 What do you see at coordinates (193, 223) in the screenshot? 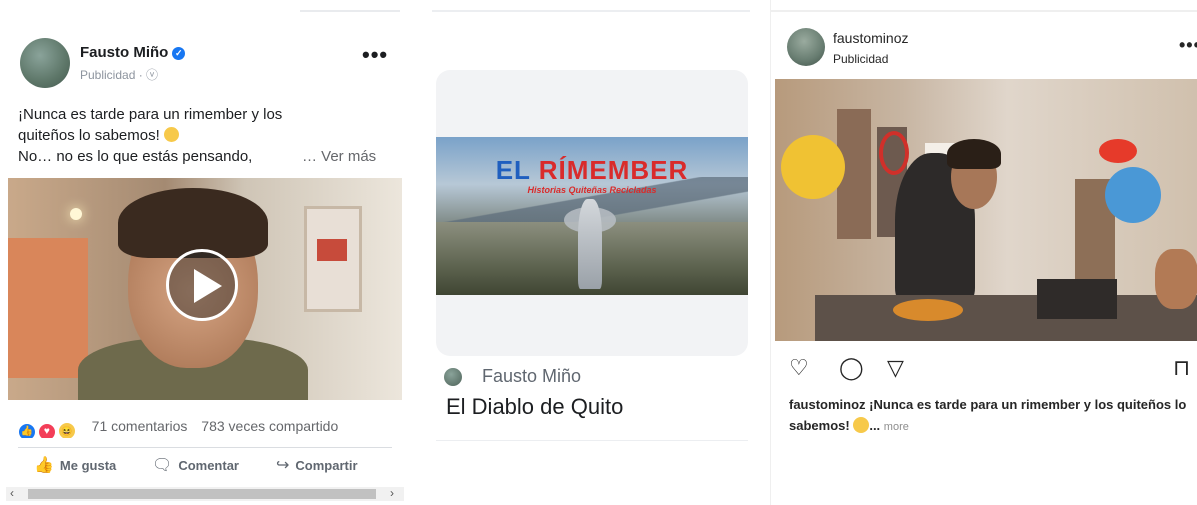
I see `video-frame-person-hair` at bounding box center [193, 223].